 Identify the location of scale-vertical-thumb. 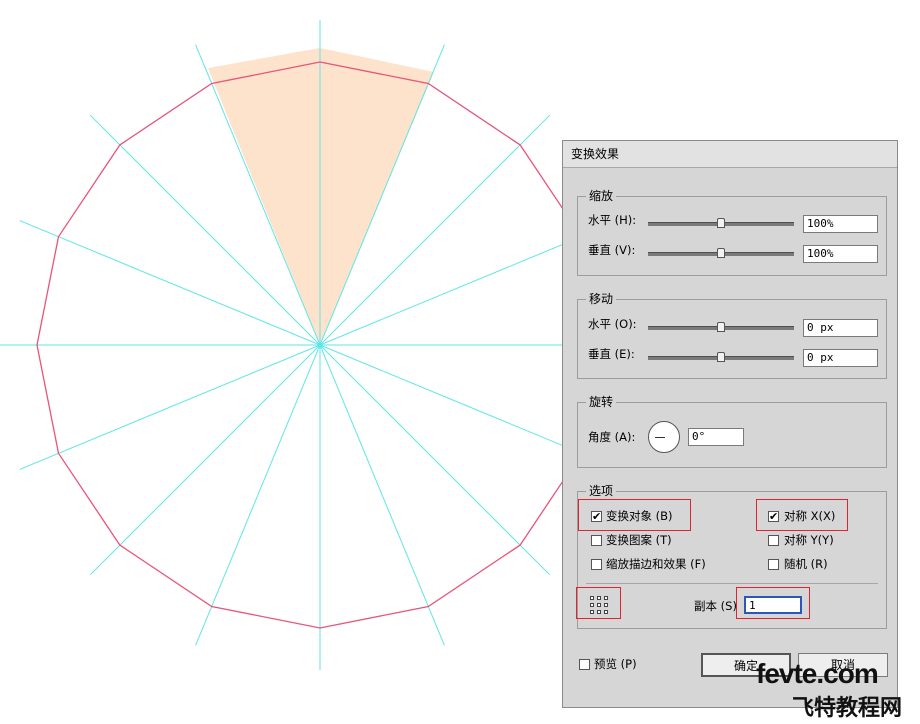
(721, 253).